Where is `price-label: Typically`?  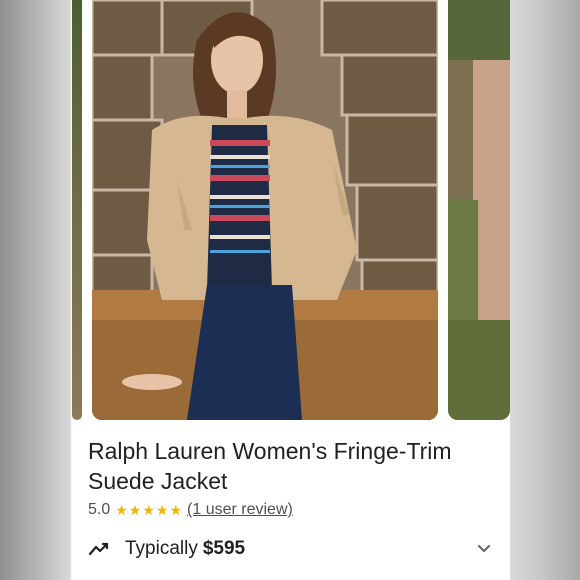 price-label: Typically is located at coordinates (161, 548).